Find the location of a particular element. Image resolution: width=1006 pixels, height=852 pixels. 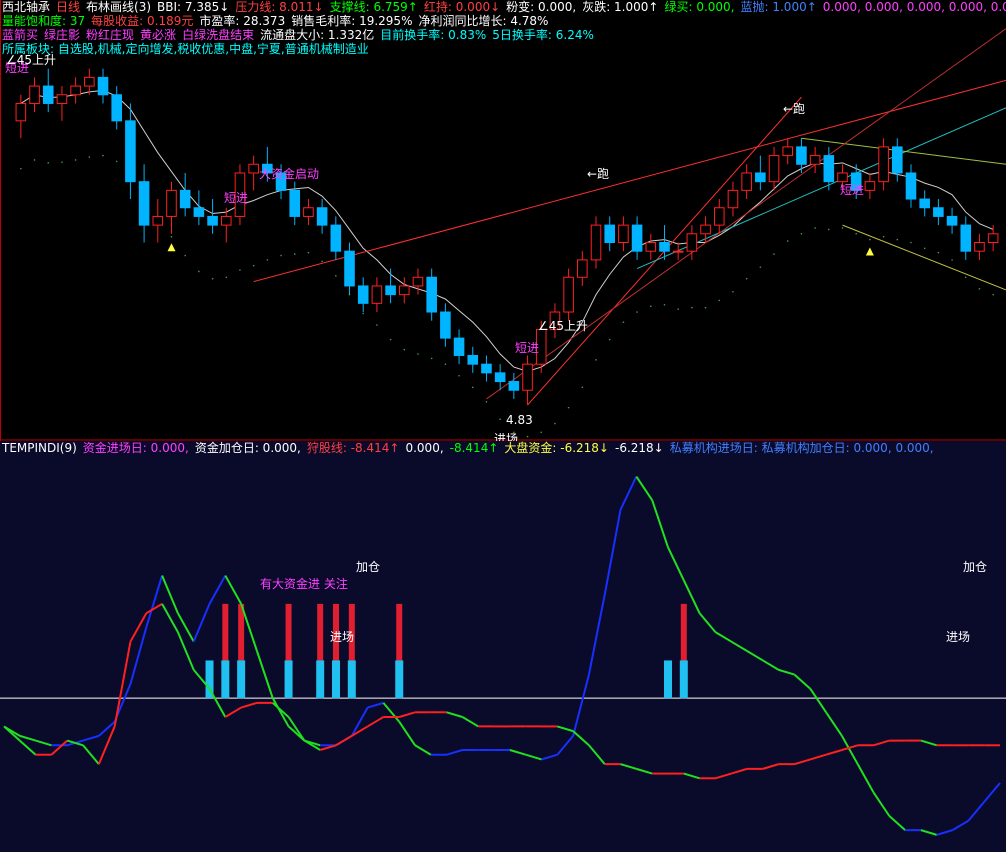

chart-annotation: ∠45上升 is located at coordinates (563, 326).